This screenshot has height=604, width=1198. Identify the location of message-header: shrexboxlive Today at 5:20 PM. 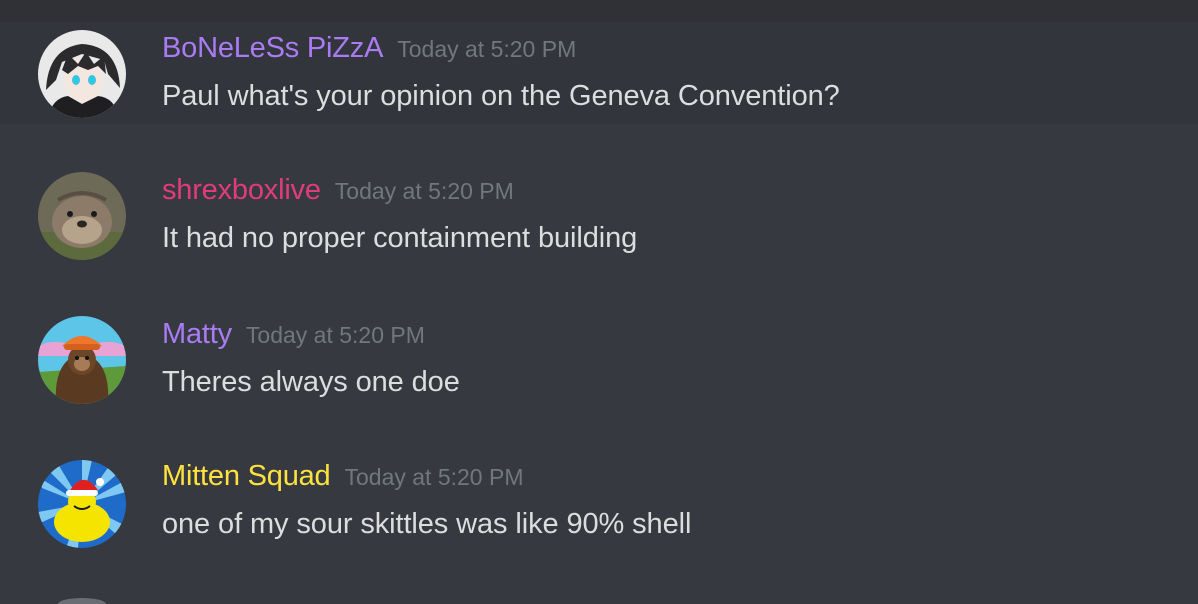
(338, 190).